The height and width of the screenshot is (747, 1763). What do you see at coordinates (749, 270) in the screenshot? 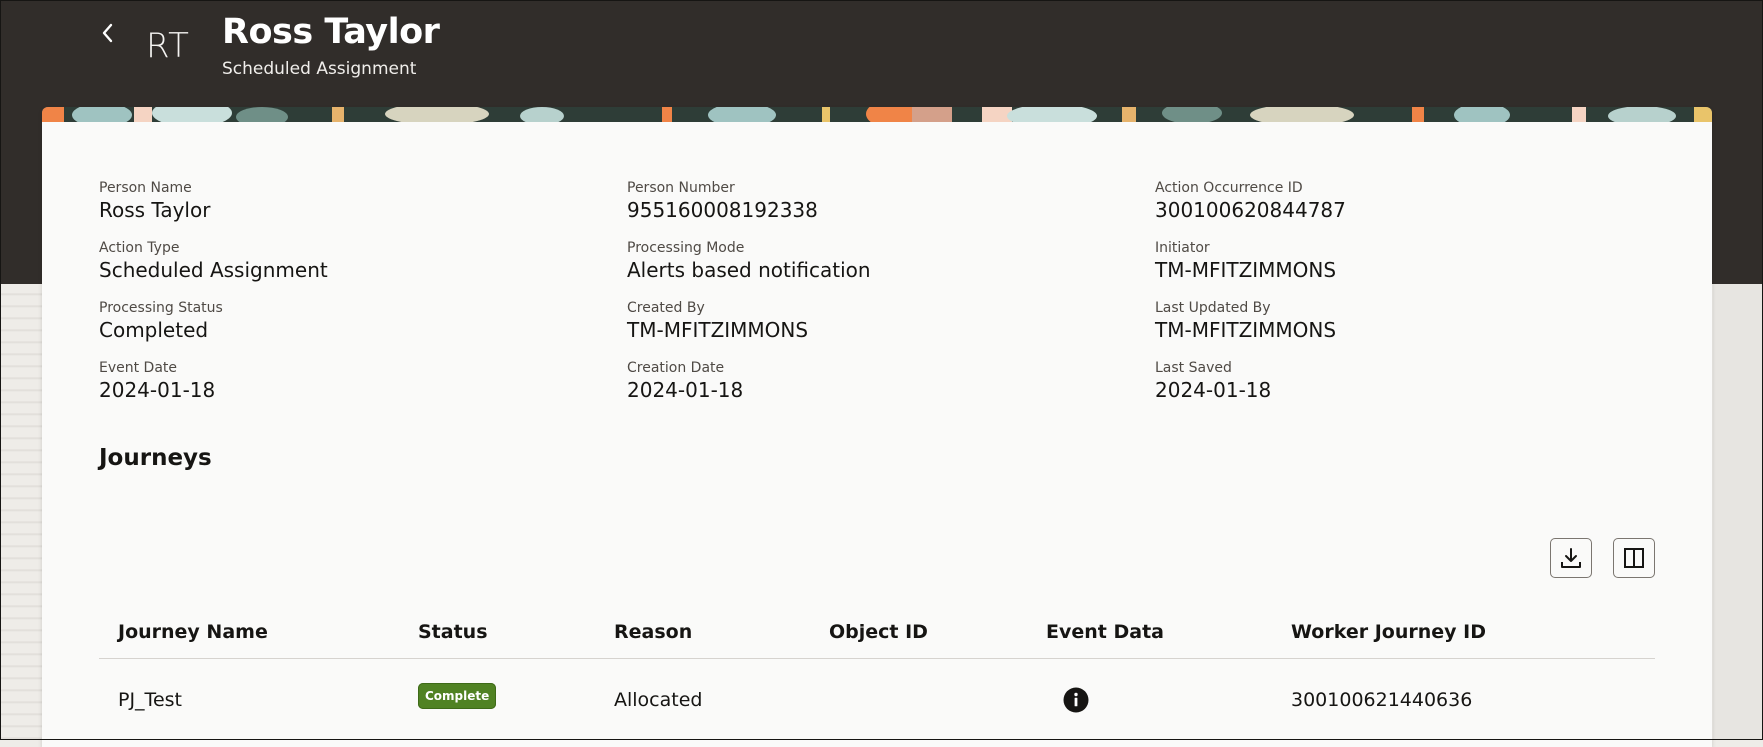
I see `field-value: Alerts based notification` at bounding box center [749, 270].